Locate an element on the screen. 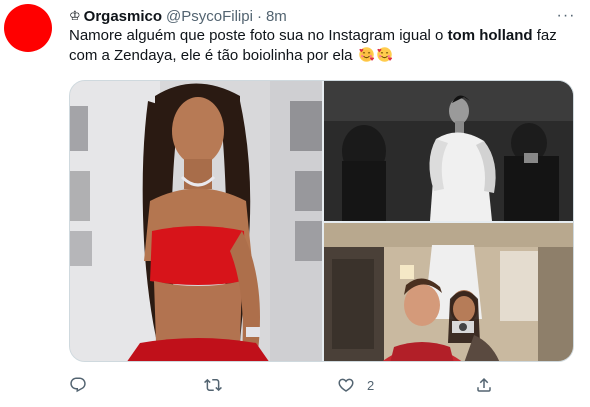 This screenshot has width=590, height=407. tweet-text-bold: tom holland is located at coordinates (490, 35).